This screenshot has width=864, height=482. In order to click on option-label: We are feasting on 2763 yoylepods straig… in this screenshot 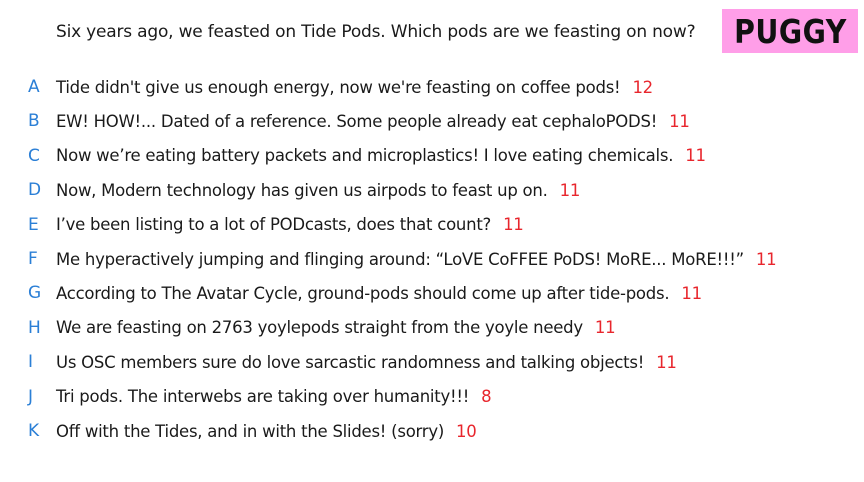, I will do `click(319, 328)`.